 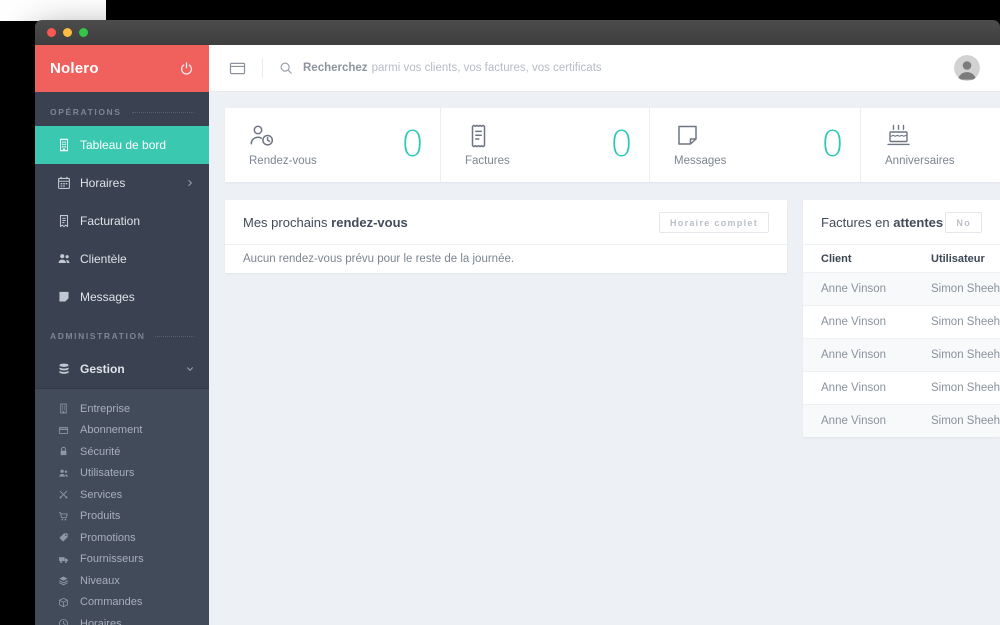 What do you see at coordinates (262, 136) in the screenshot?
I see `person-clock-icon` at bounding box center [262, 136].